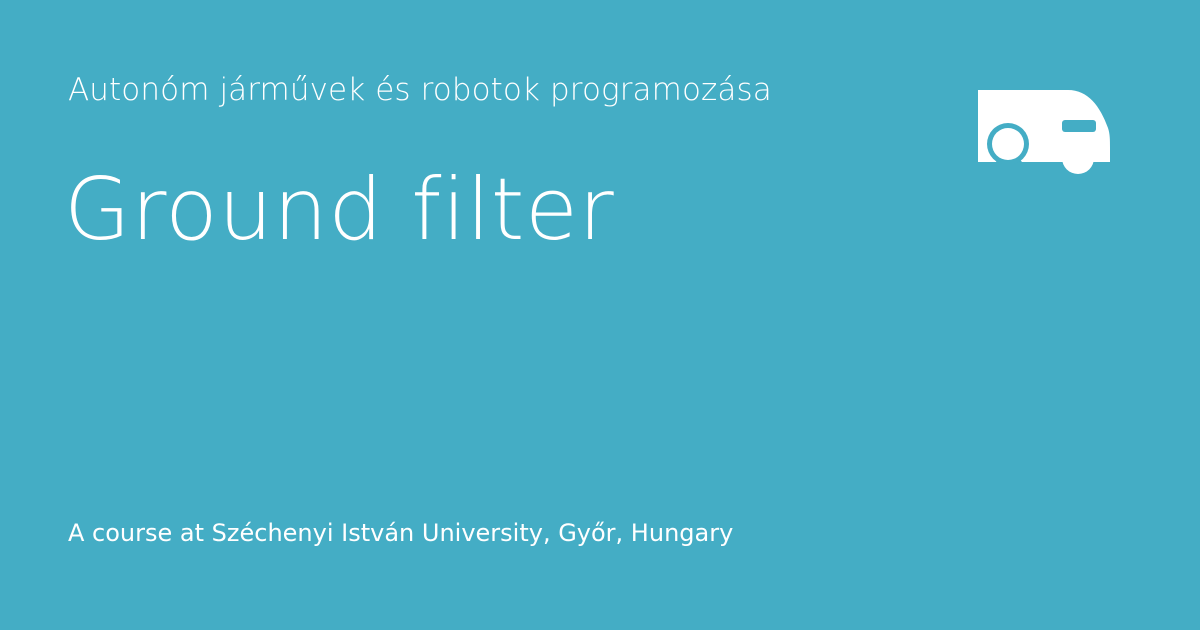  Describe the element at coordinates (1008, 144) in the screenshot. I see `vehicle-front-wheel` at that location.